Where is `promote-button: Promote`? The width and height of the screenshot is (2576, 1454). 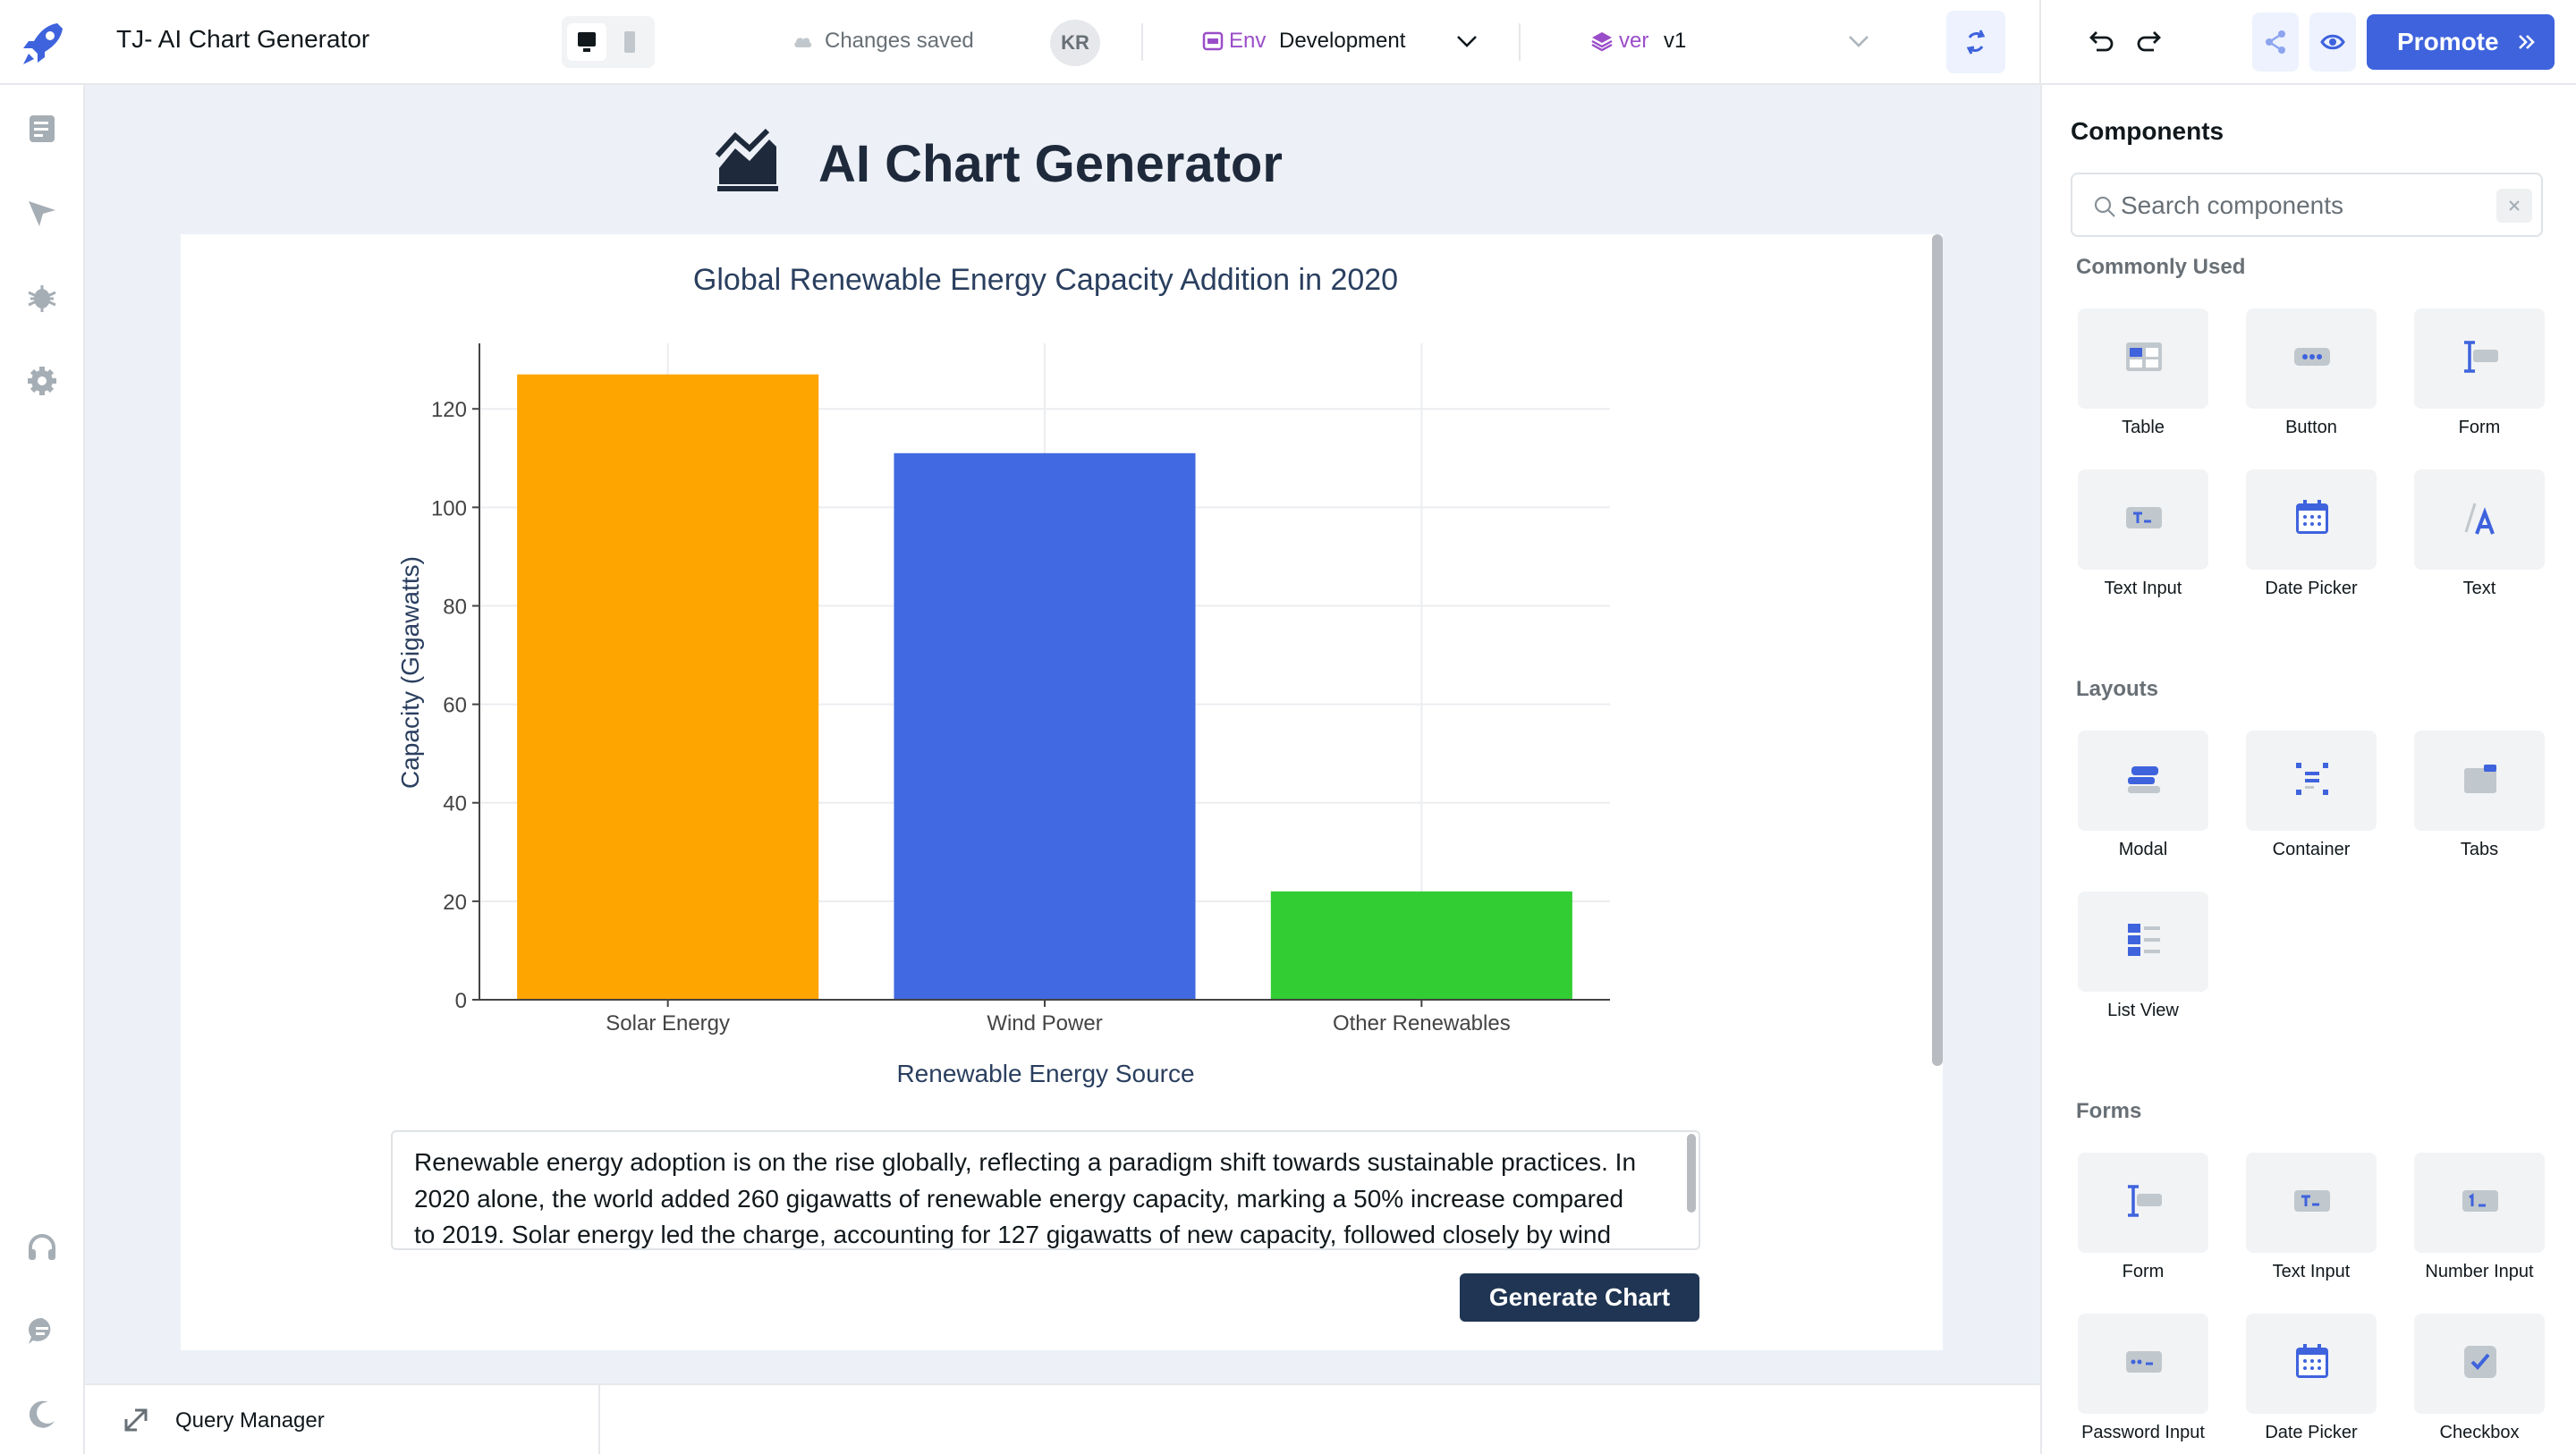 promote-button: Promote is located at coordinates (2461, 42).